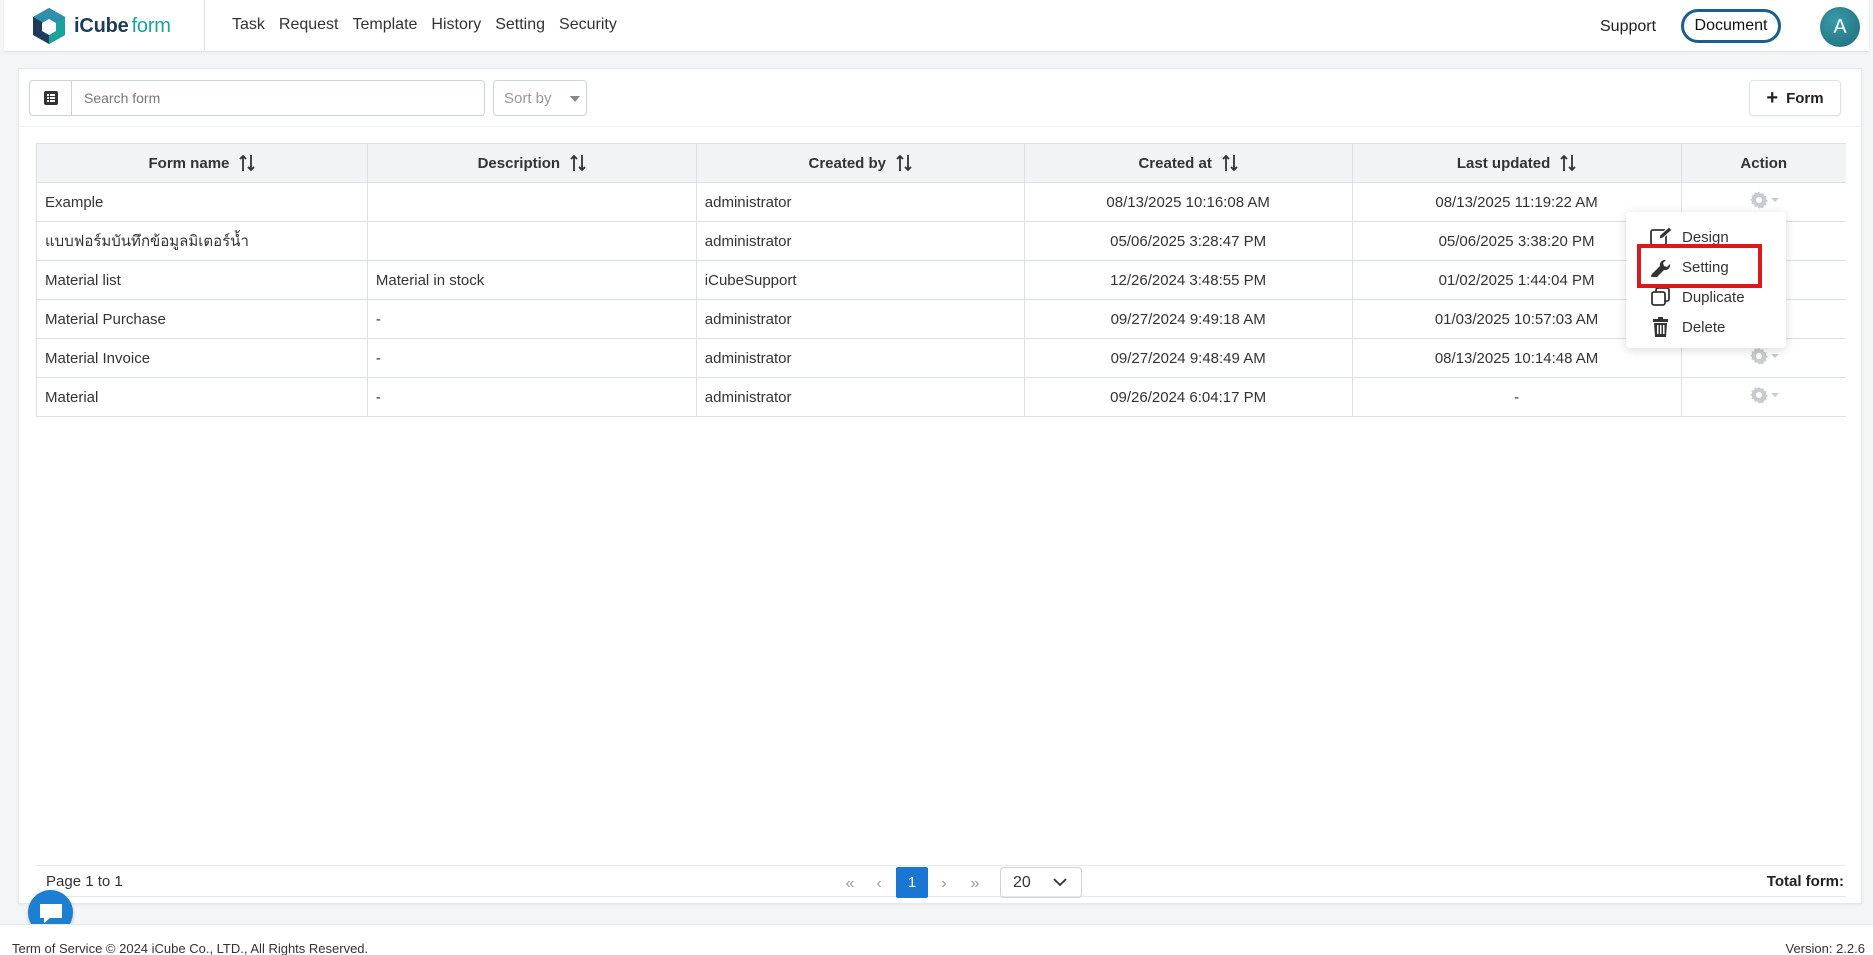 This screenshot has width=1873, height=955. Describe the element at coordinates (202, 358) in the screenshot. I see `cell-form-name: Material Invoice` at that location.